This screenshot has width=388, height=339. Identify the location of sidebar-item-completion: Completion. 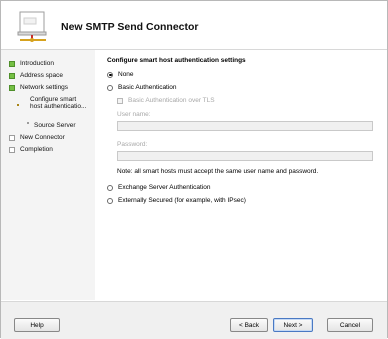
(31, 149).